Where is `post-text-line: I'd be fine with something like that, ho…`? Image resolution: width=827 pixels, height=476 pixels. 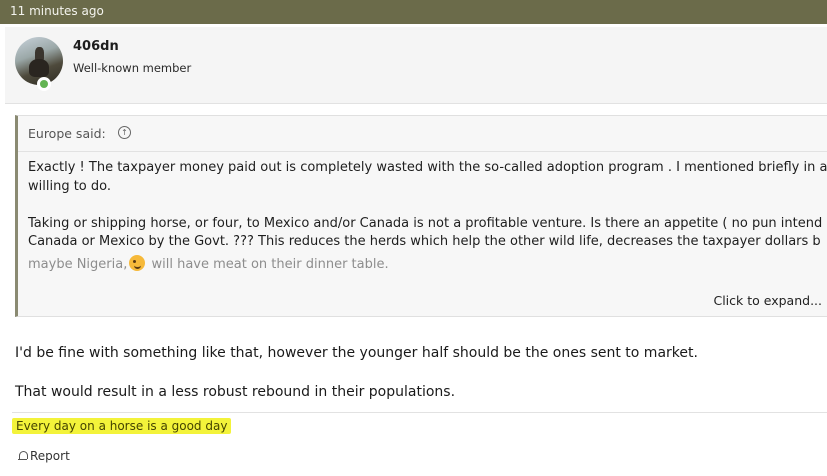
post-text-line: I'd be fine with something like that, ho… is located at coordinates (356, 353).